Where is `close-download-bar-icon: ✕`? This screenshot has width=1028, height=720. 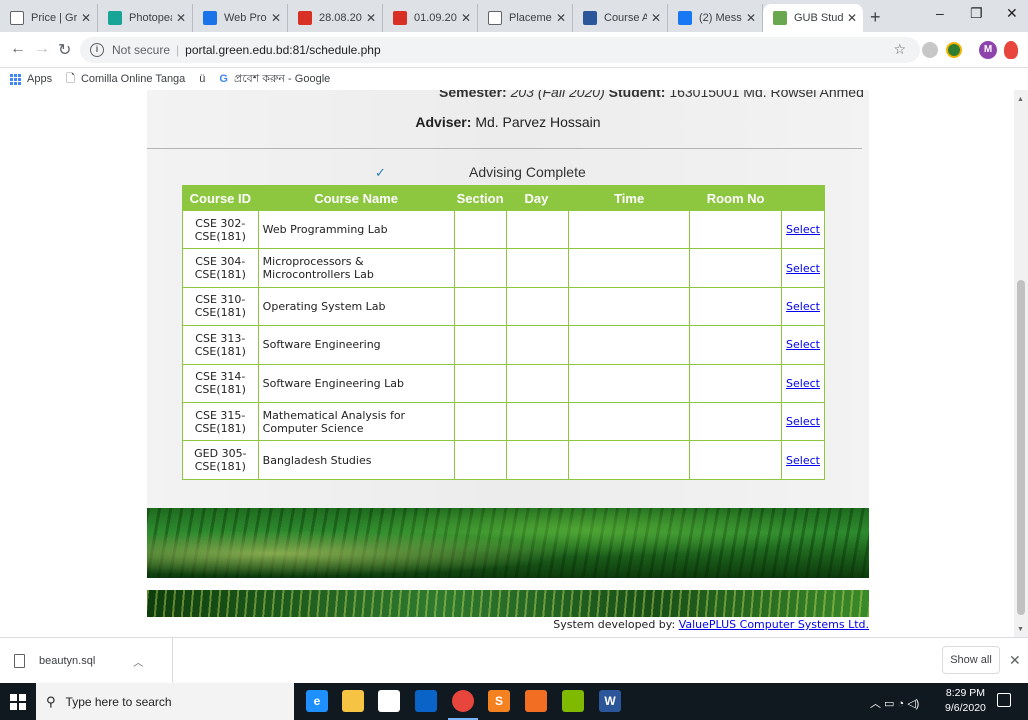 close-download-bar-icon: ✕ is located at coordinates (1015, 660).